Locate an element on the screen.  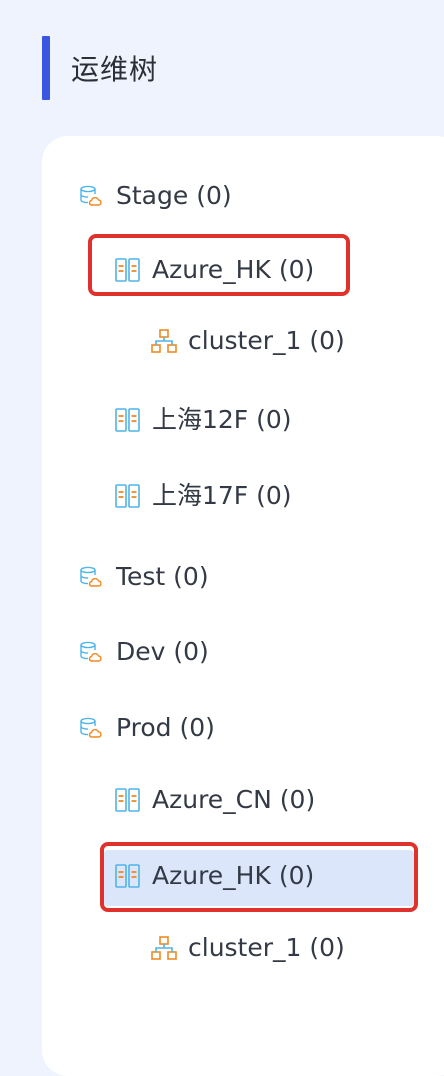
page-title: 运维树 is located at coordinates (115, 69).